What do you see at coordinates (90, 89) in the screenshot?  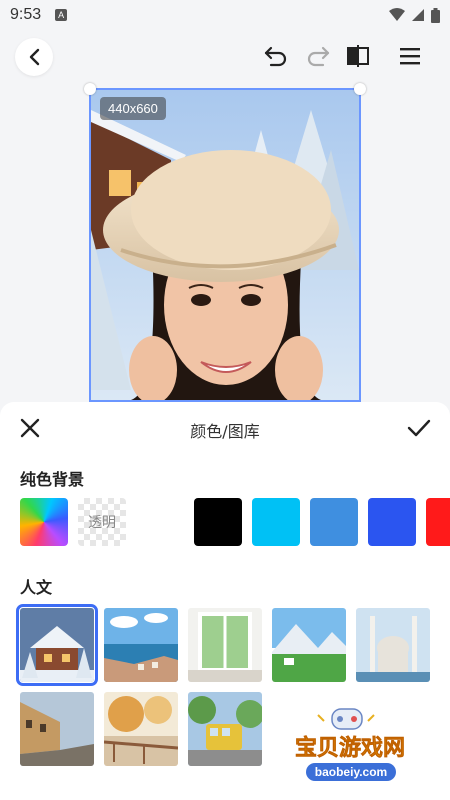 I see `resize-handle-top-left` at bounding box center [90, 89].